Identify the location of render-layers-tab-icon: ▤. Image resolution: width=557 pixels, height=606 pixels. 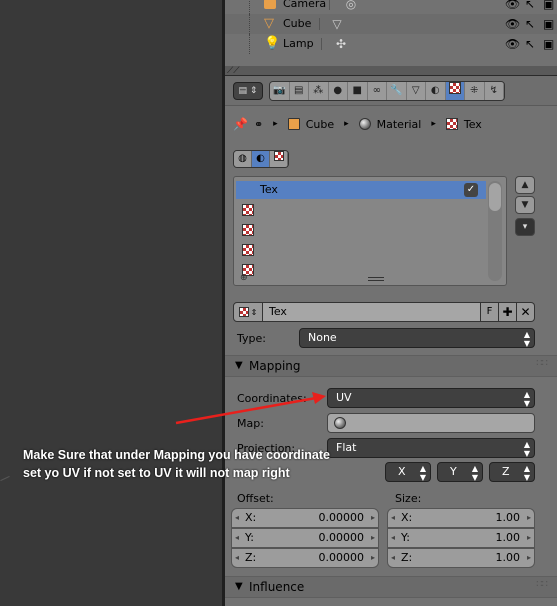
(299, 91).